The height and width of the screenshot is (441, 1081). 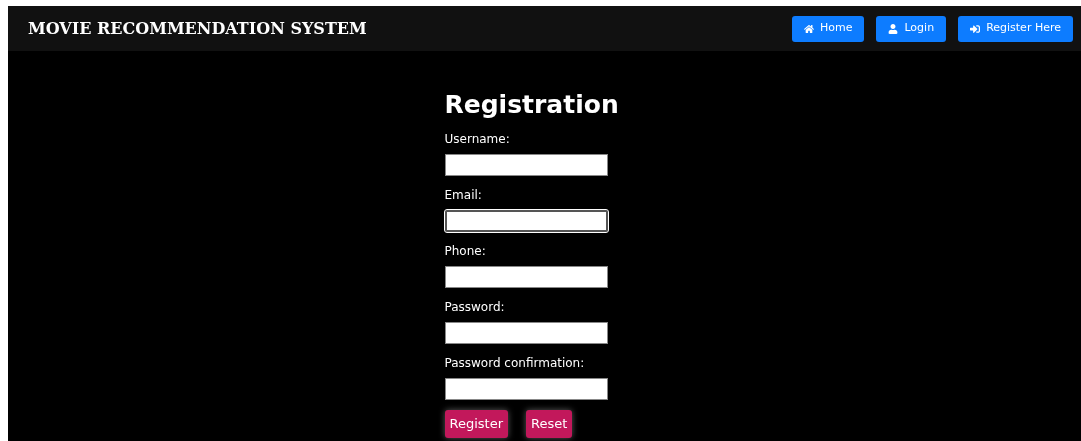 I want to click on field-label: Phone:, so click(x=465, y=251).